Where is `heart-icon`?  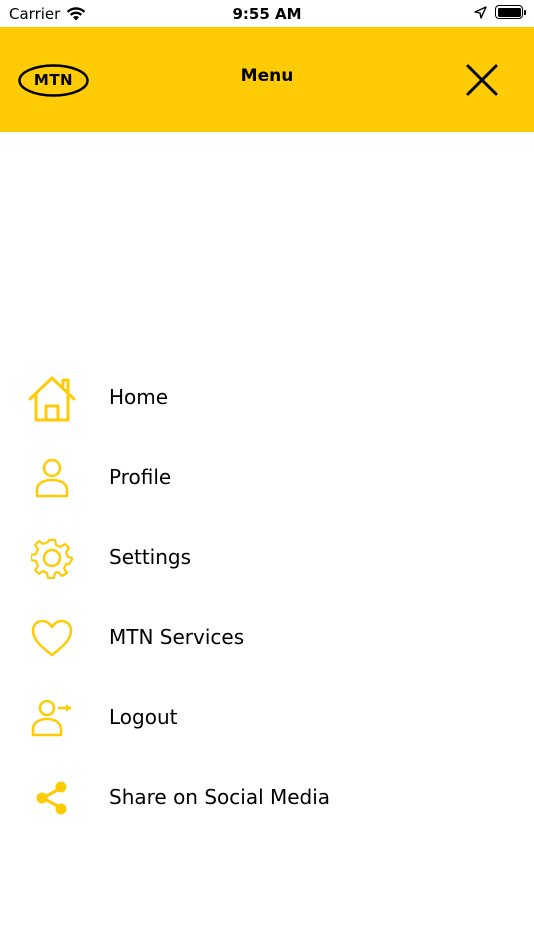
heart-icon is located at coordinates (52, 638).